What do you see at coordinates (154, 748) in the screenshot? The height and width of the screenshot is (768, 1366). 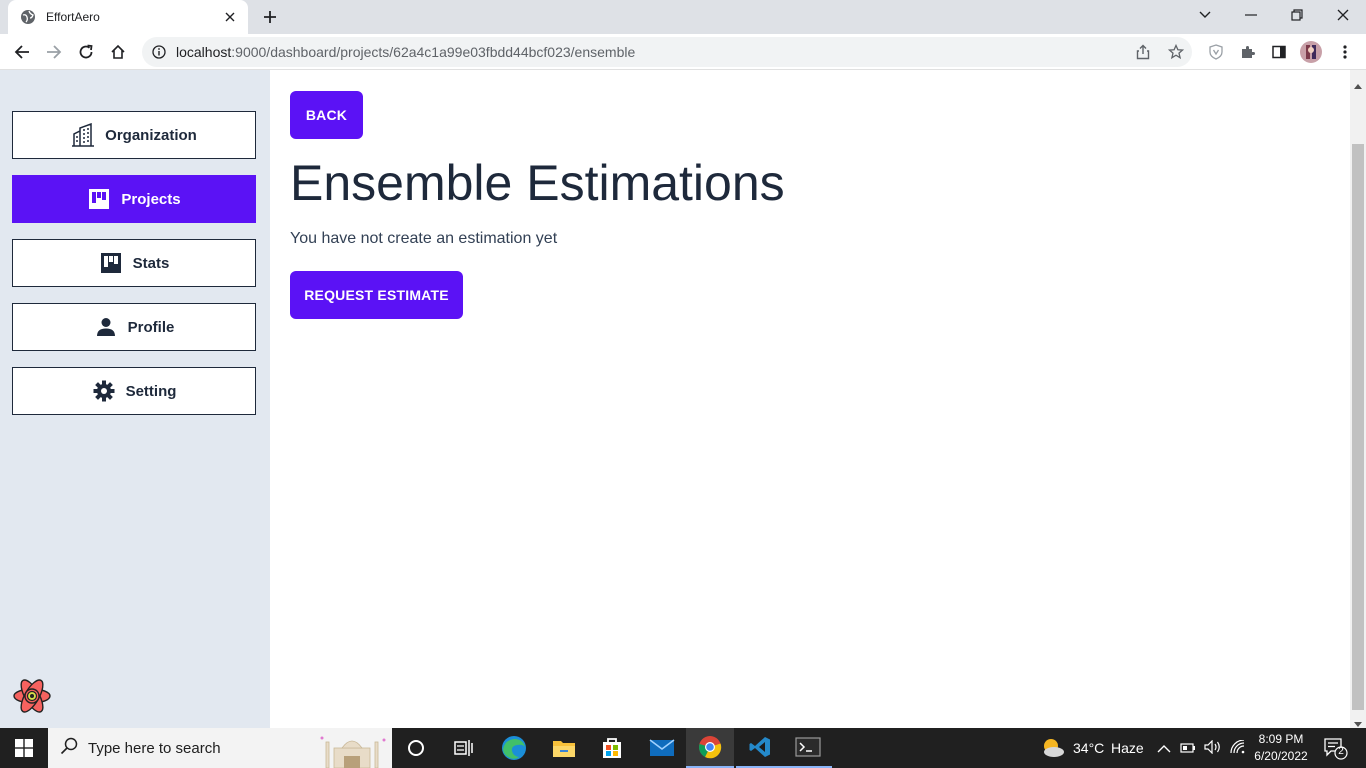 I see `search-placeholder: Type here to search` at bounding box center [154, 748].